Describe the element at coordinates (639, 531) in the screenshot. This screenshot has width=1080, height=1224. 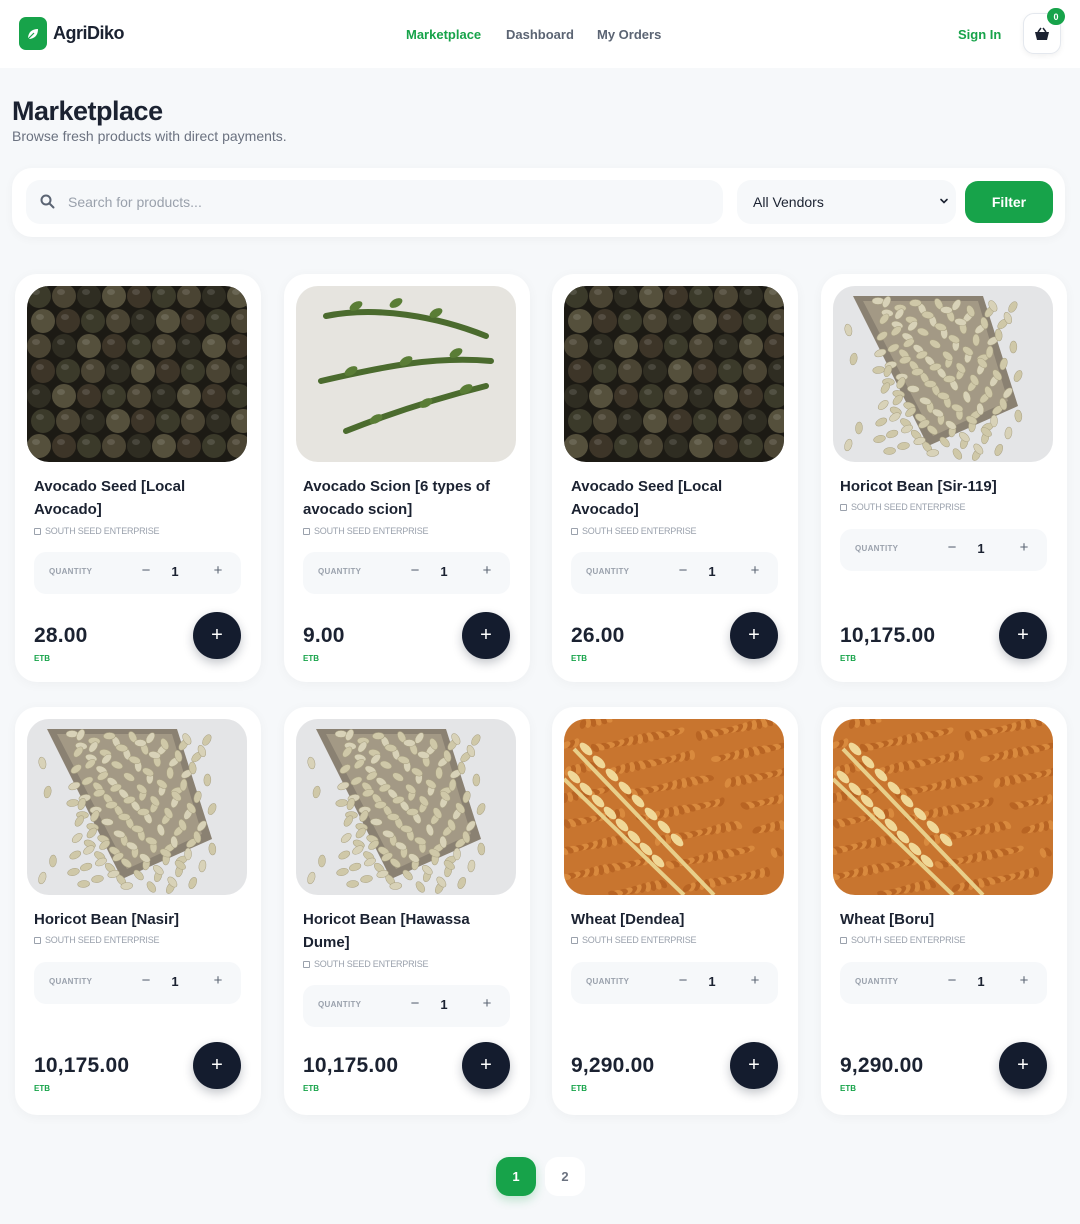
I see `vendor-label: SOUTH SEED ENTERPRISE` at that location.